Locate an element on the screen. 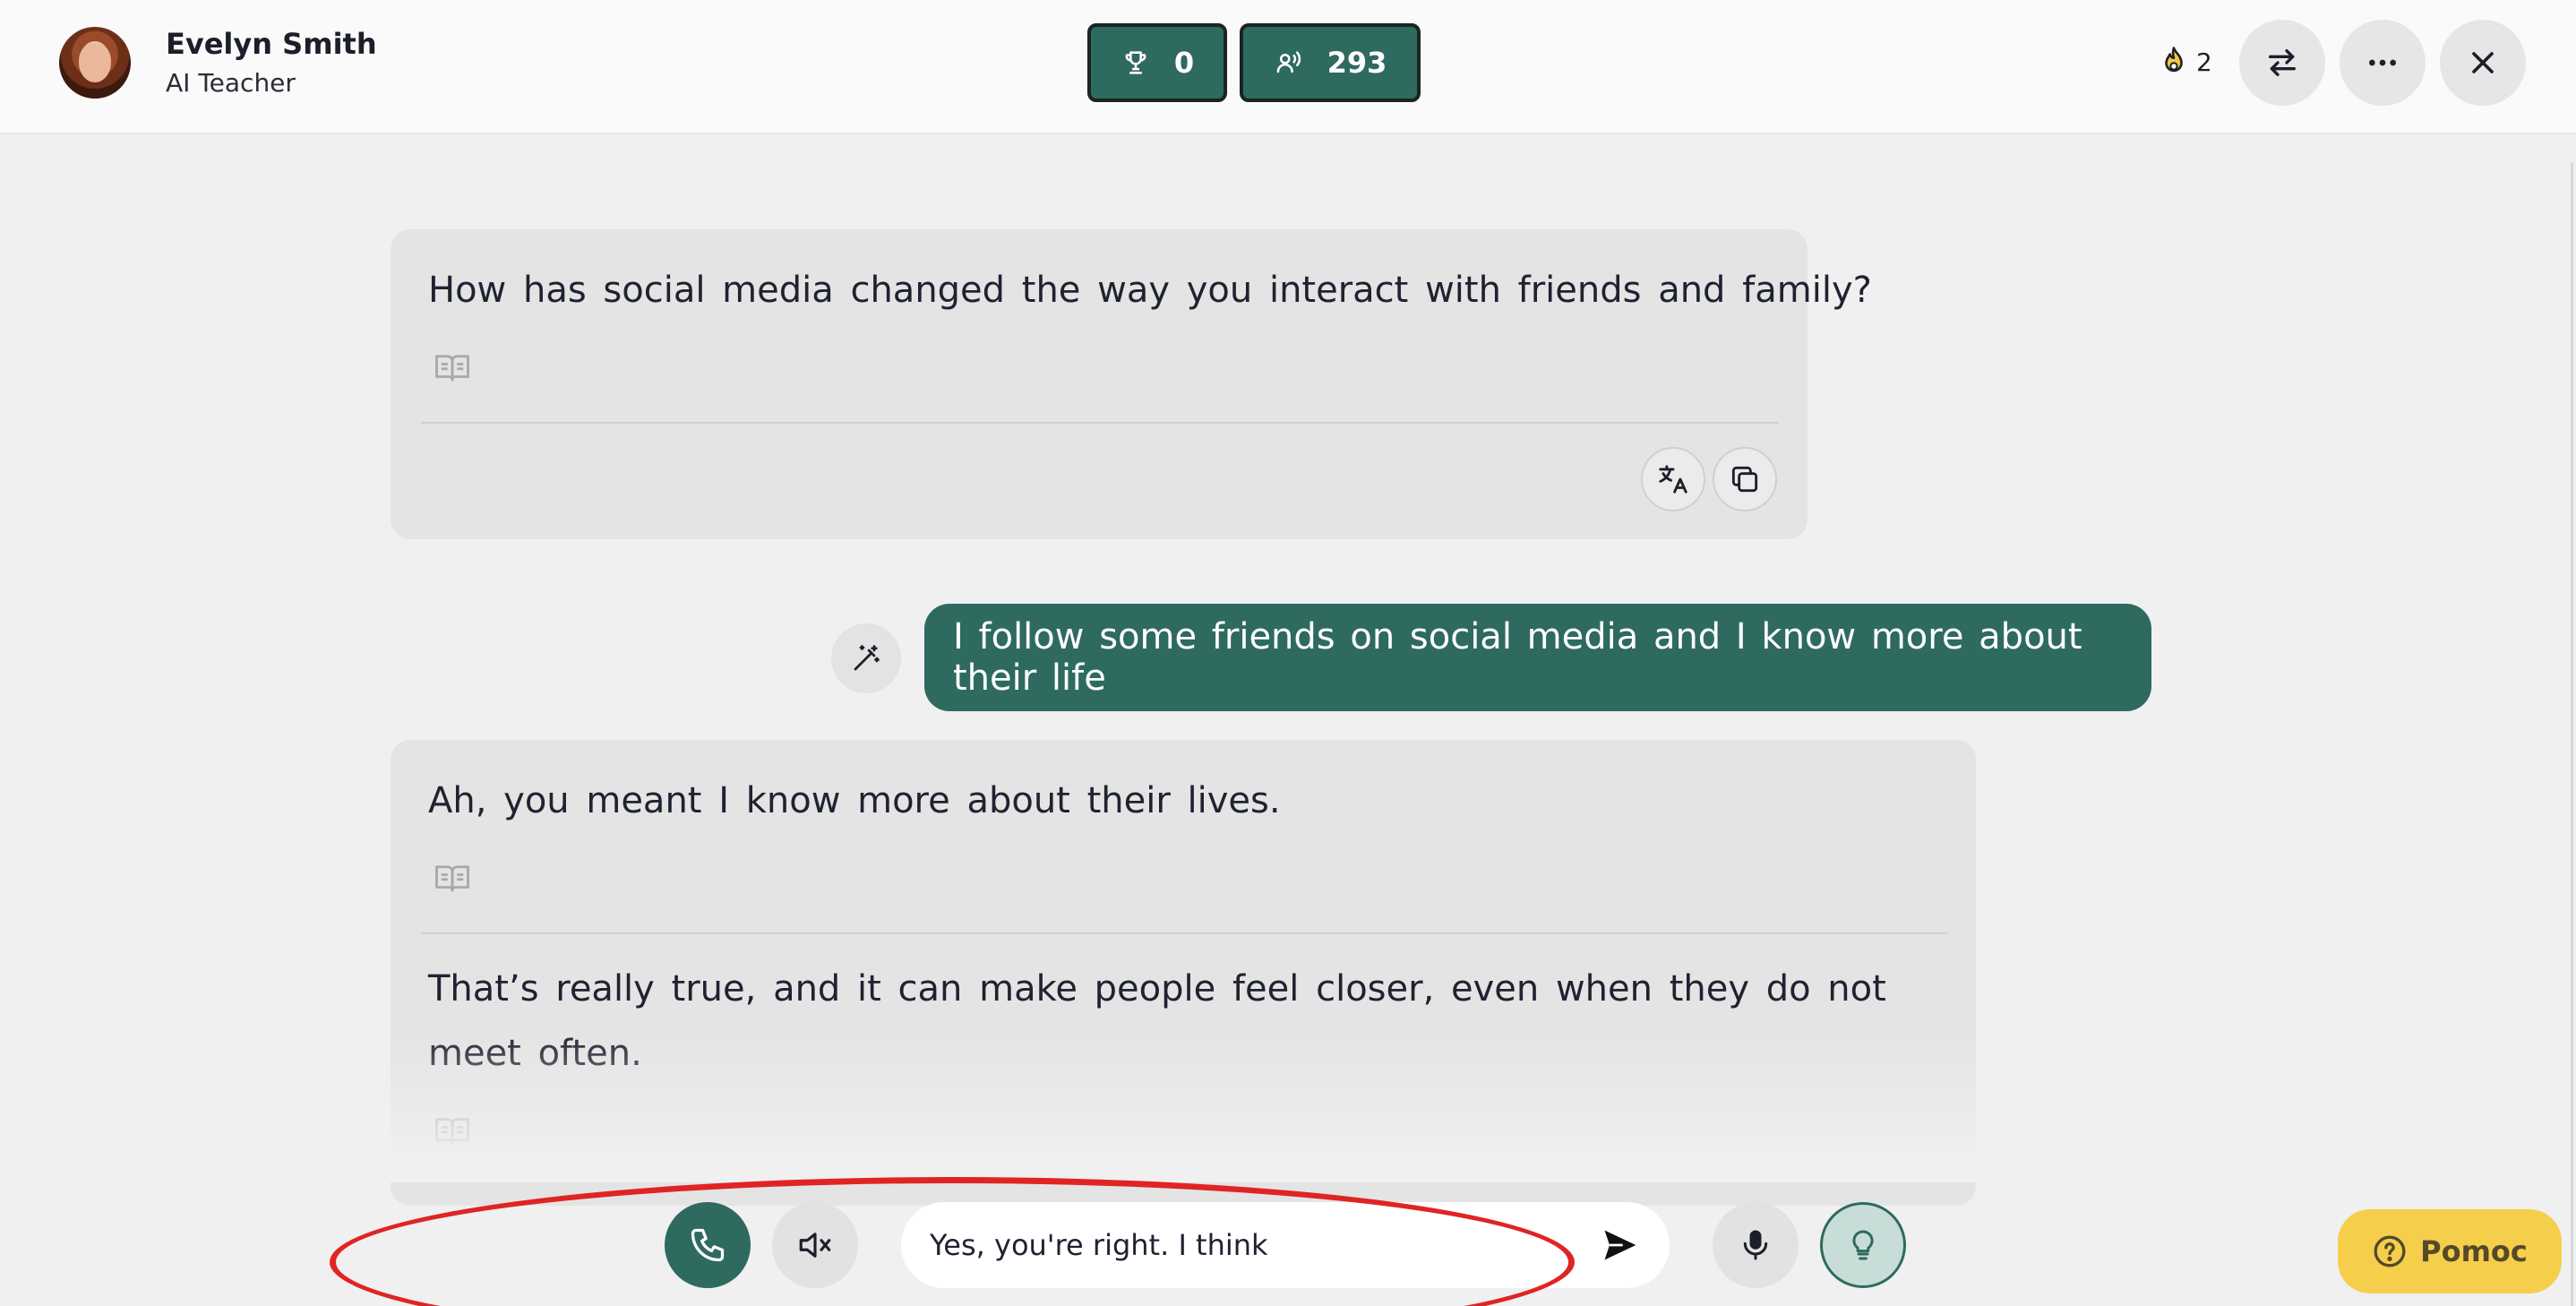  close-icon is located at coordinates (2483, 62).